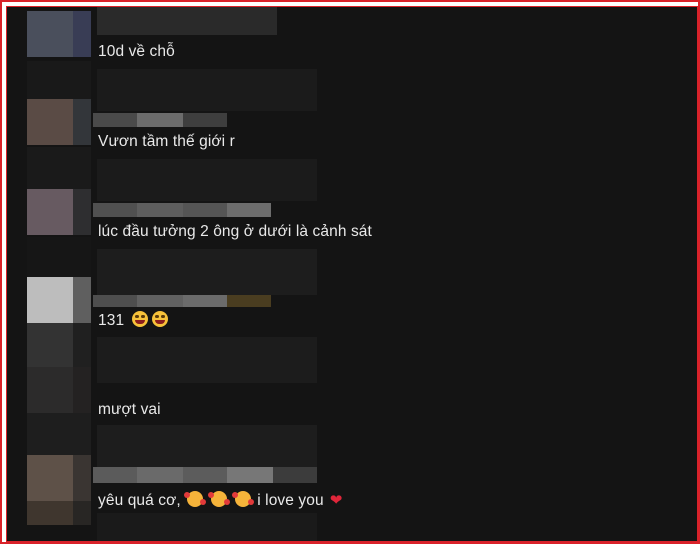 The width and height of the screenshot is (700, 544). Describe the element at coordinates (139, 500) in the screenshot. I see `comment-text-value: yêu quá cơ,` at that location.